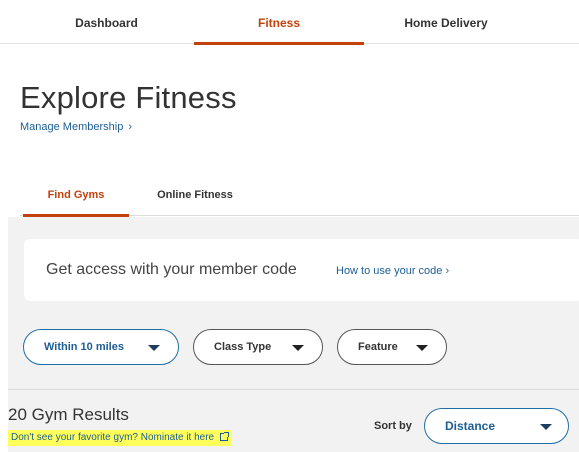  I want to click on how-to-use-code-link: How to use your code ›, so click(392, 271).